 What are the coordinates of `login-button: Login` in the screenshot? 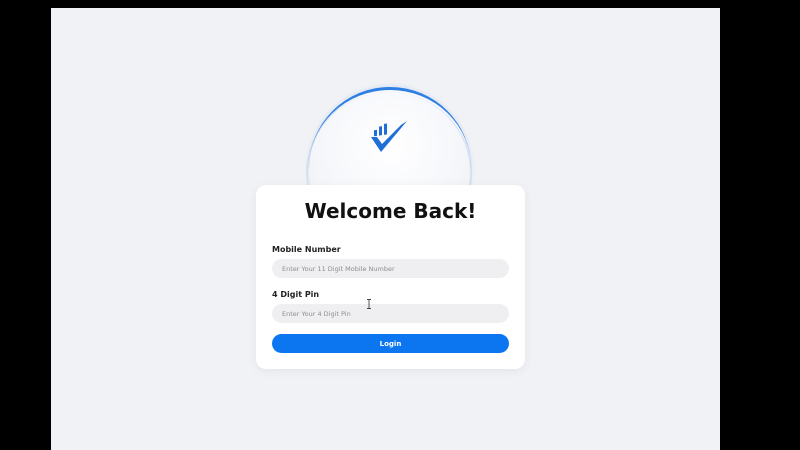 It's located at (390, 343).